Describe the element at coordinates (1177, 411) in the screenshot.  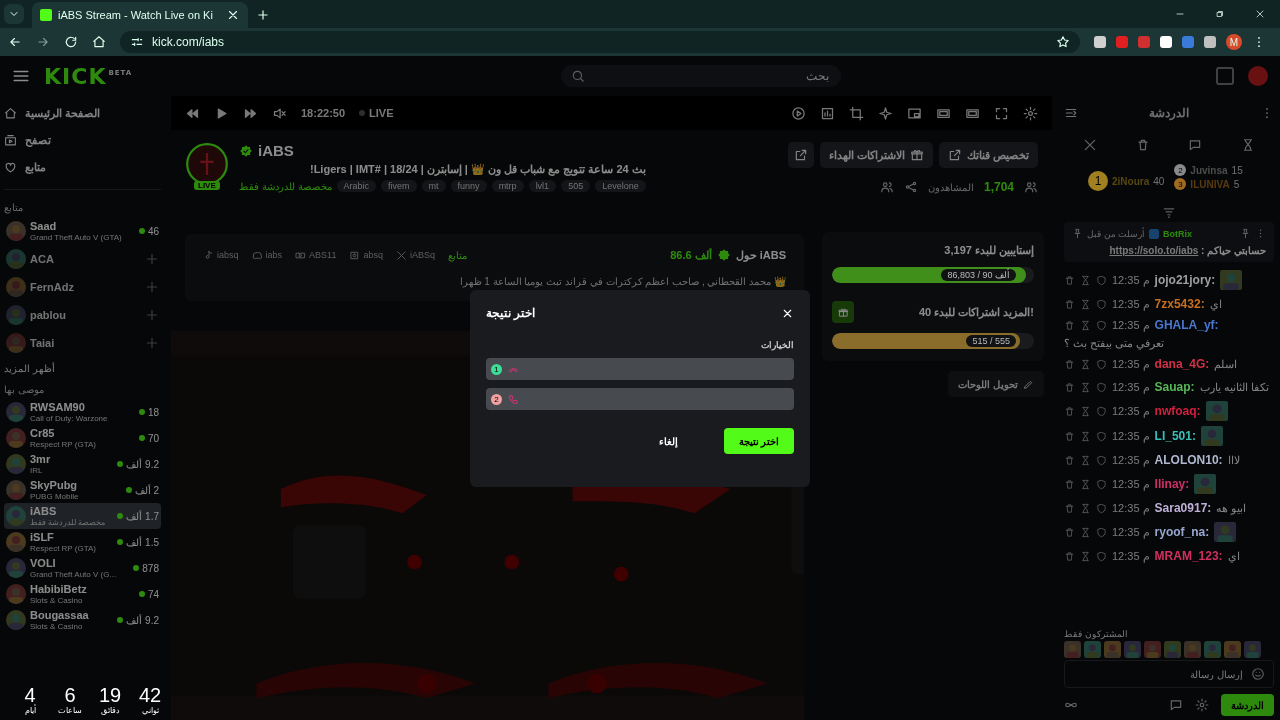
I see `username: nwfoaq:` at that location.